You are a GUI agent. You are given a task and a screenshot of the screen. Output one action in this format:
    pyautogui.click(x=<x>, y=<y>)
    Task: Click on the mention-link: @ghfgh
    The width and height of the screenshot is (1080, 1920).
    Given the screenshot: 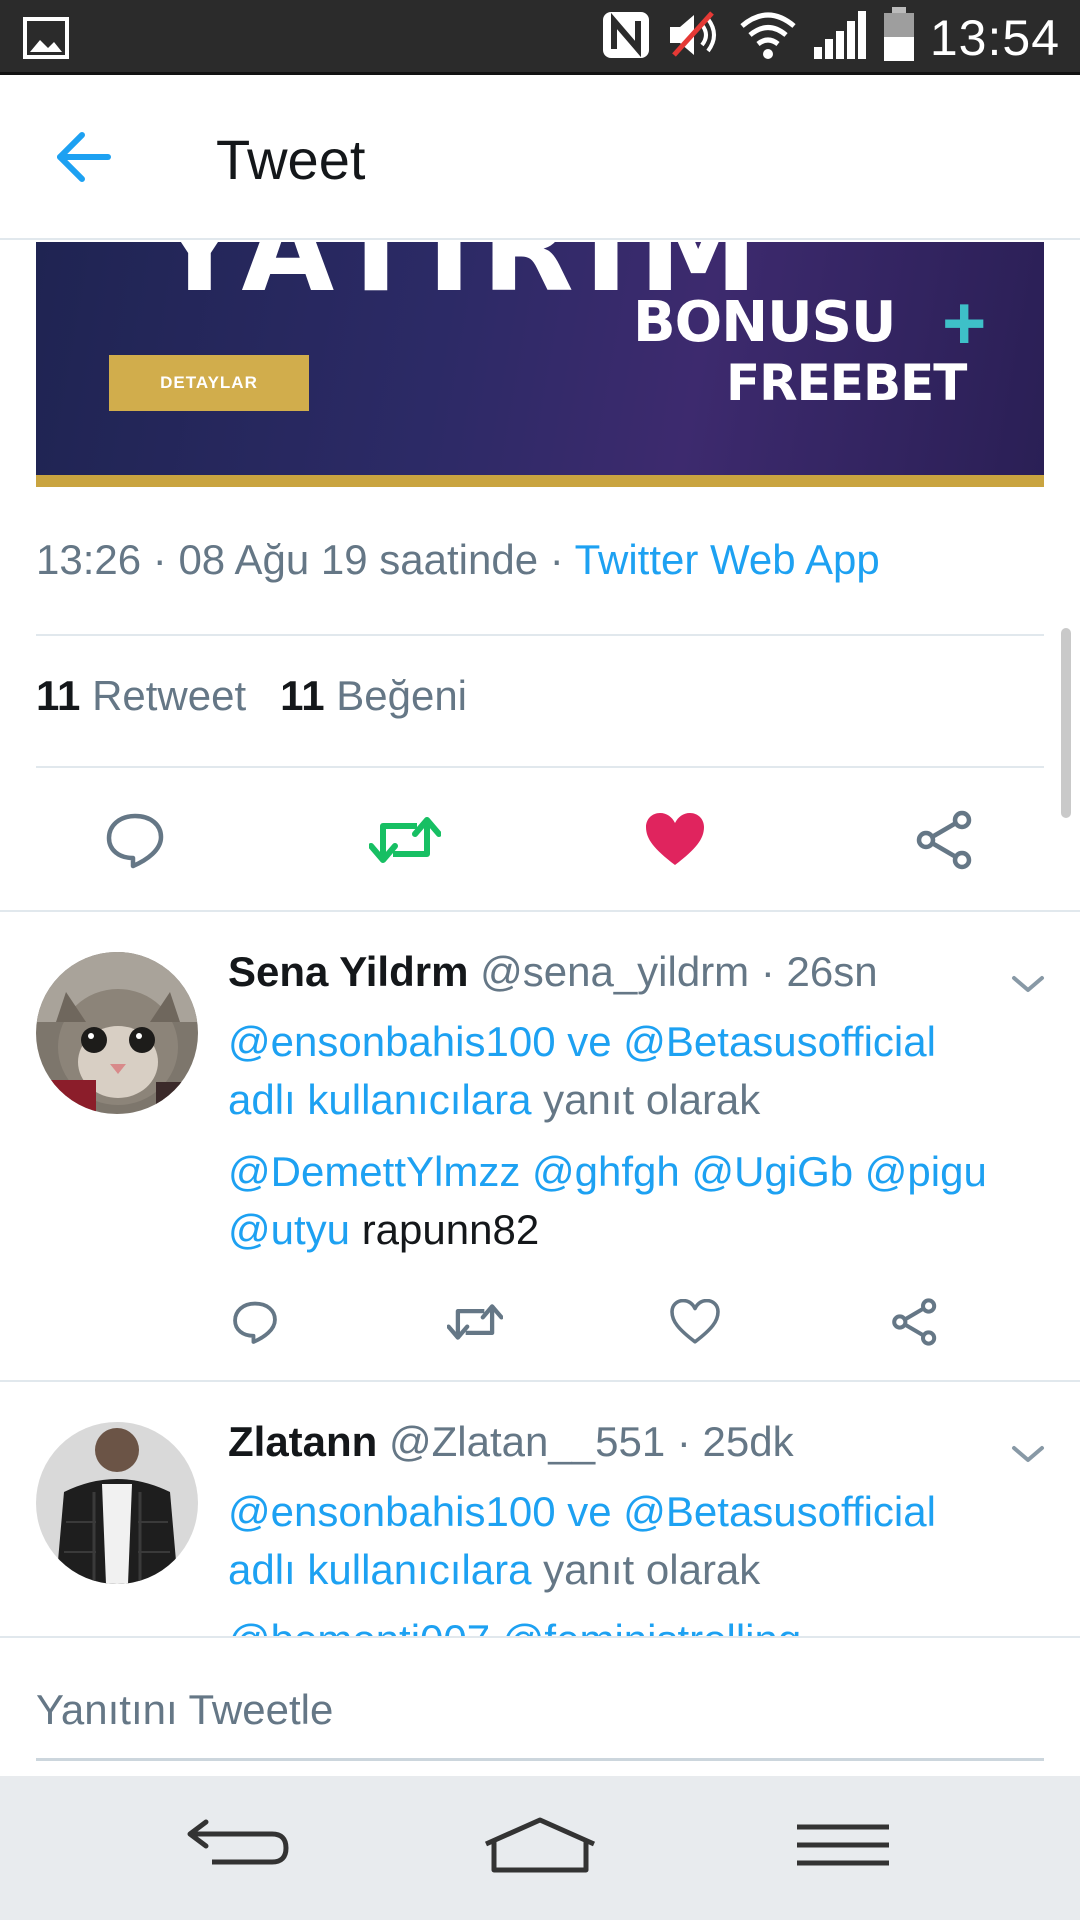 What is the action you would take?
    pyautogui.click(x=606, y=1171)
    